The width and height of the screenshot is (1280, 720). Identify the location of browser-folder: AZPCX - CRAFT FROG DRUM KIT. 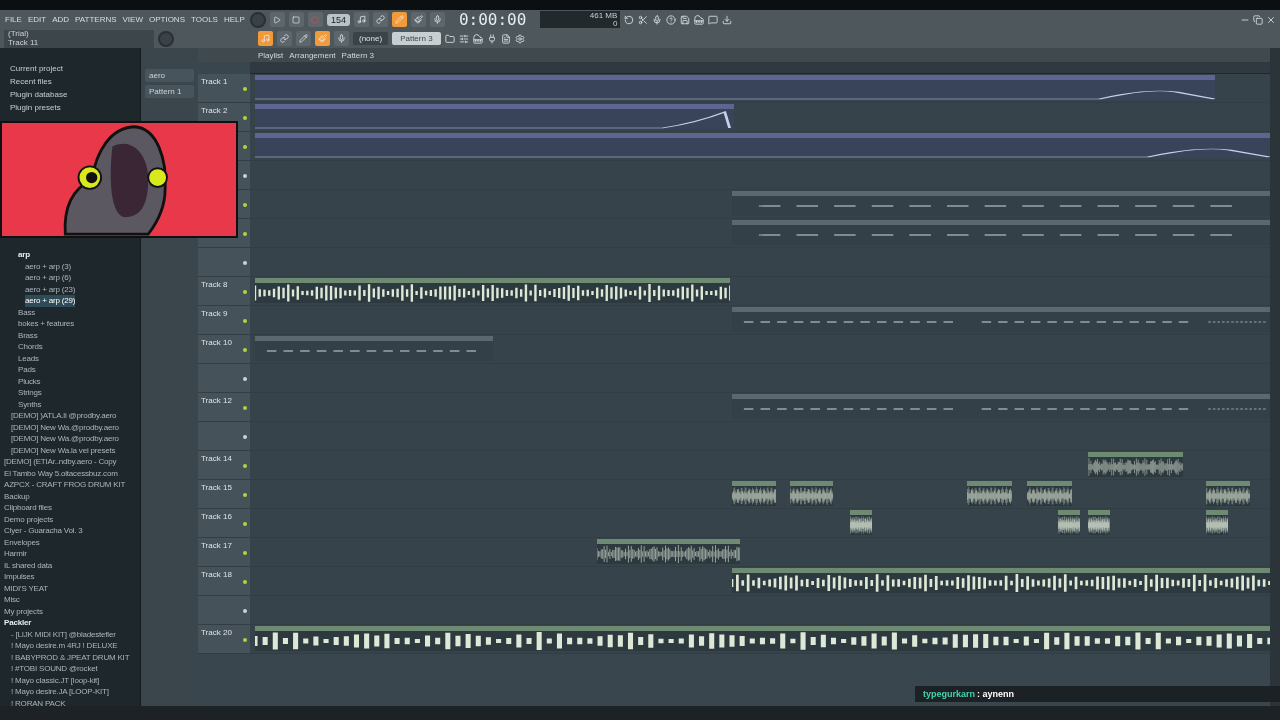
(65, 485).